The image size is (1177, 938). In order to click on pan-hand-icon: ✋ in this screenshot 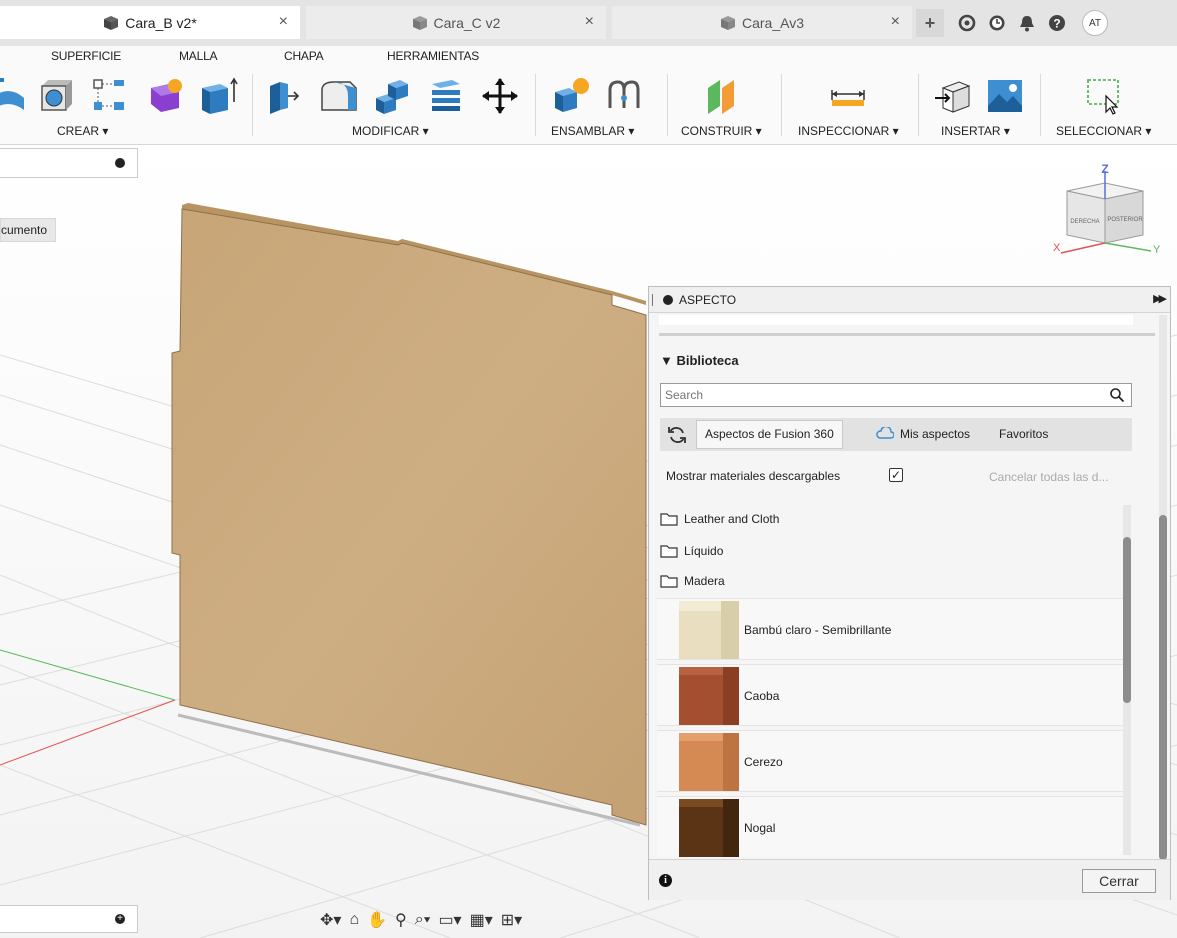, I will do `click(377, 920)`.